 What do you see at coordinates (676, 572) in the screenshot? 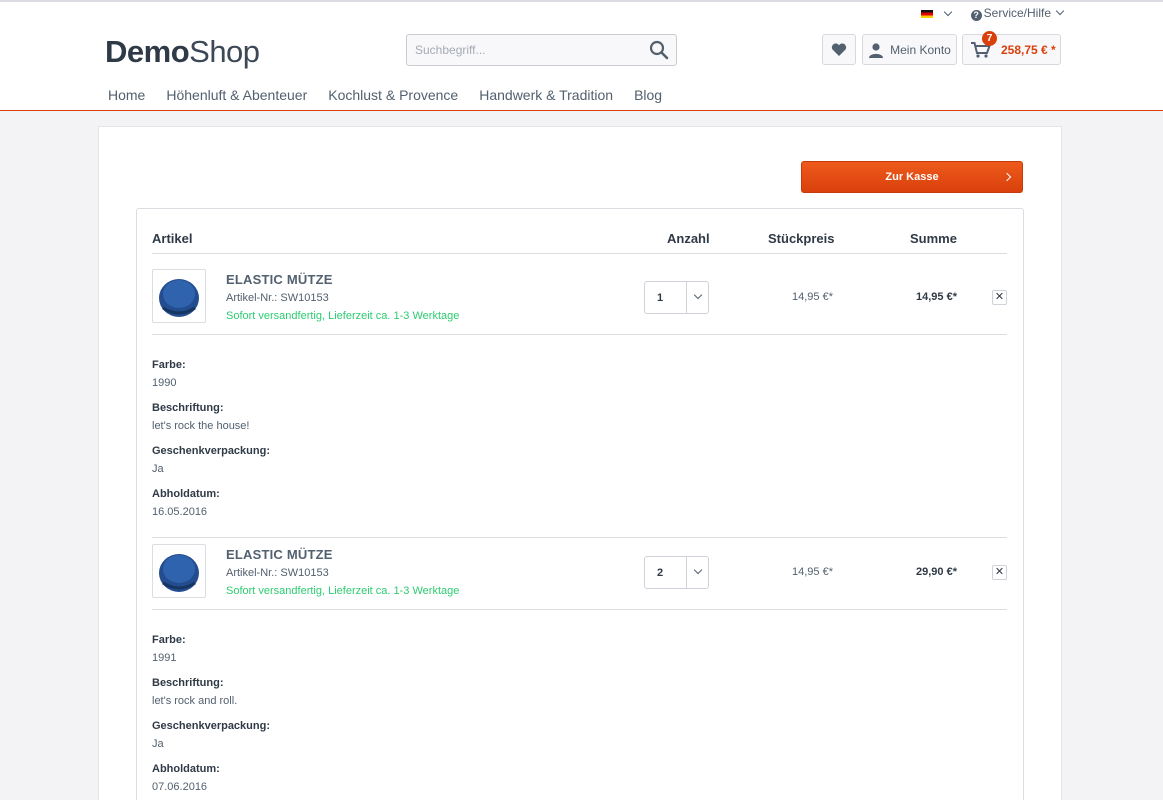
I see `quantity-select: 2` at bounding box center [676, 572].